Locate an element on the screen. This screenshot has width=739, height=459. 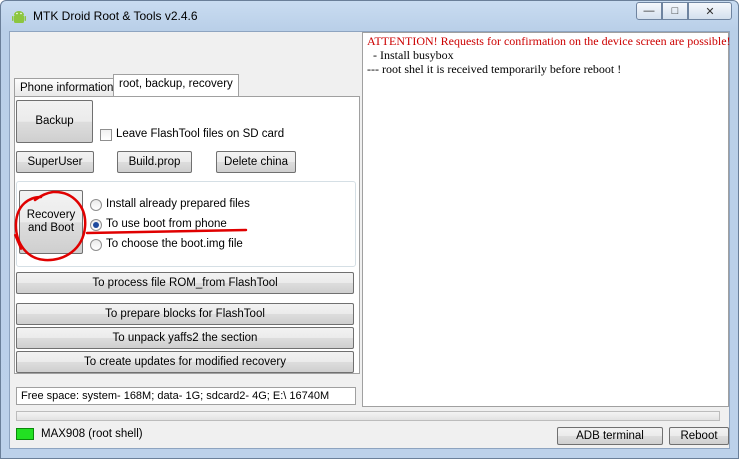
device-status-label: MAX908 (root shell) is located at coordinates (92, 434).